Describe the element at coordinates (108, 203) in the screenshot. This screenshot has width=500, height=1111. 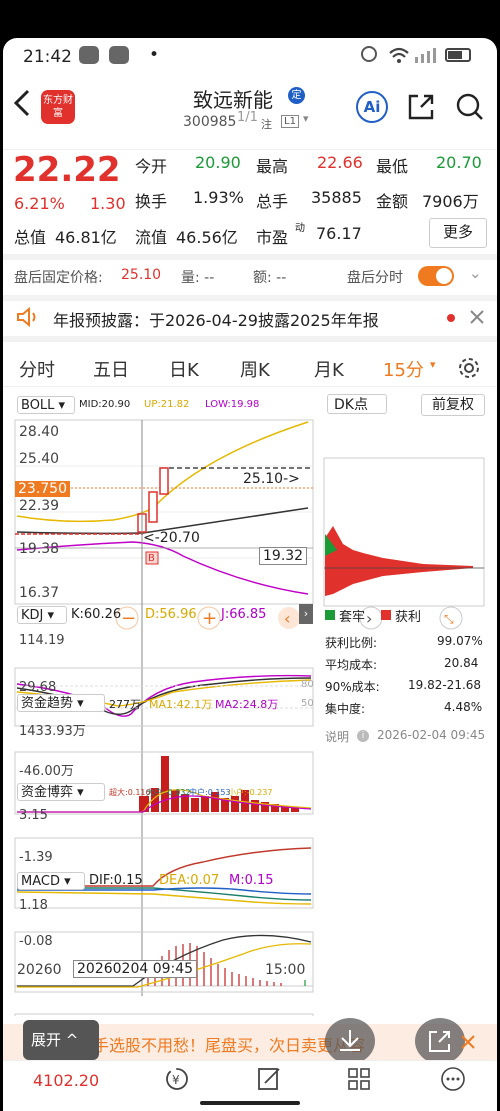
I see `change-amount: 1.30` at that location.